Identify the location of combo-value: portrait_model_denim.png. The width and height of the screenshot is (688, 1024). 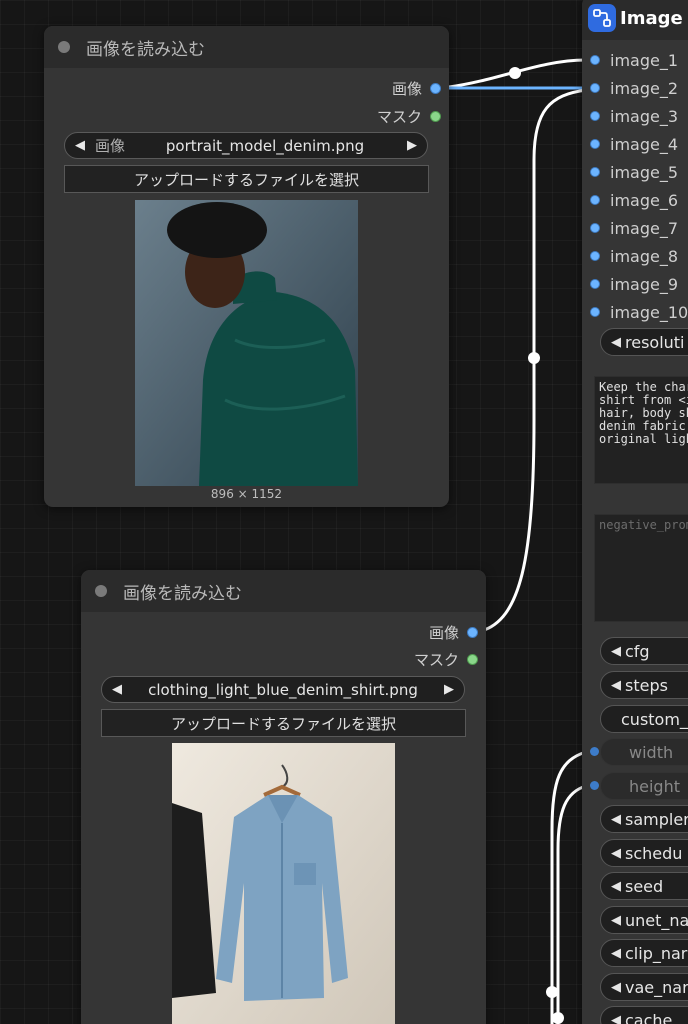
(265, 145).